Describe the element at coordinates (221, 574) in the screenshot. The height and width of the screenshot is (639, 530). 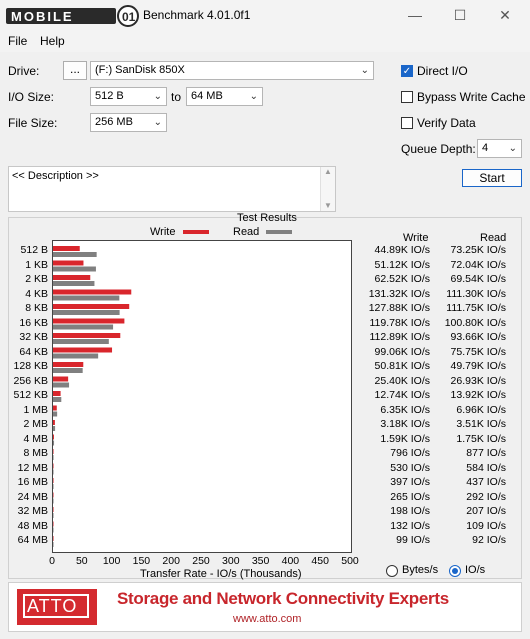
I see `x-axis-label: Transfer Rate - IO/s (Thousands)` at that location.